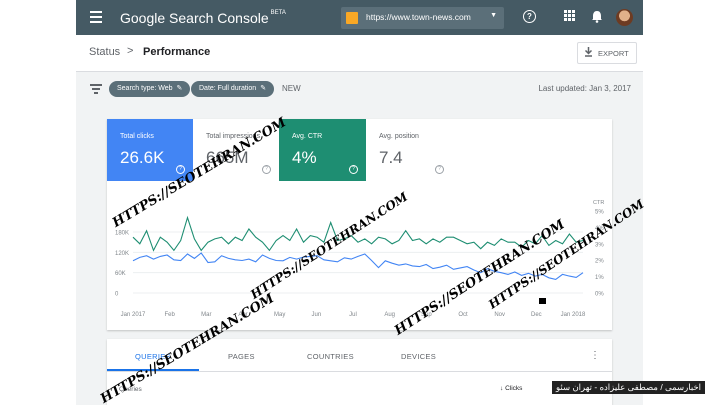  What do you see at coordinates (595, 355) in the screenshot?
I see `more-options-icon: ⋮` at bounding box center [595, 355].